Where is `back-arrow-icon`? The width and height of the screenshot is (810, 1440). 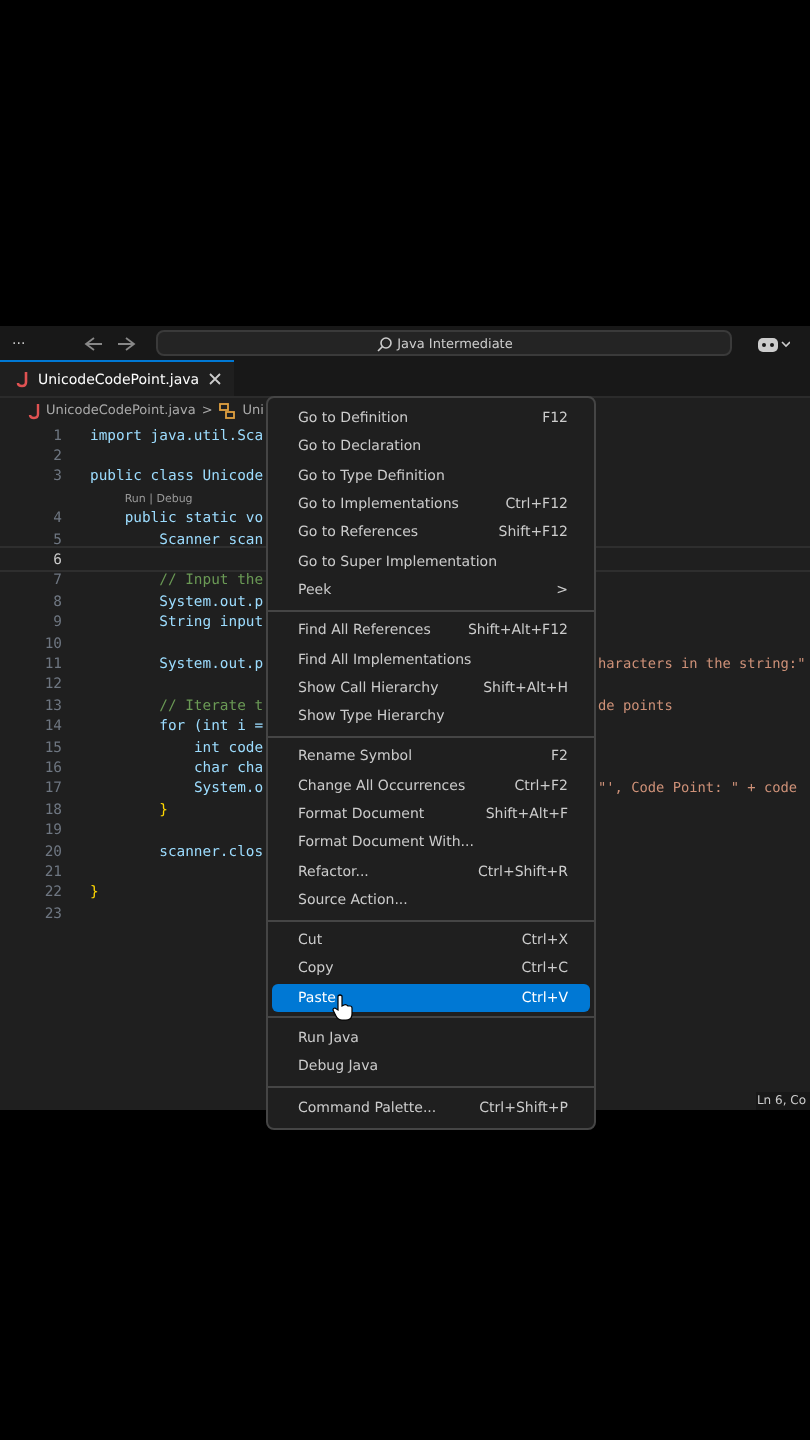
back-arrow-icon is located at coordinates (94, 343).